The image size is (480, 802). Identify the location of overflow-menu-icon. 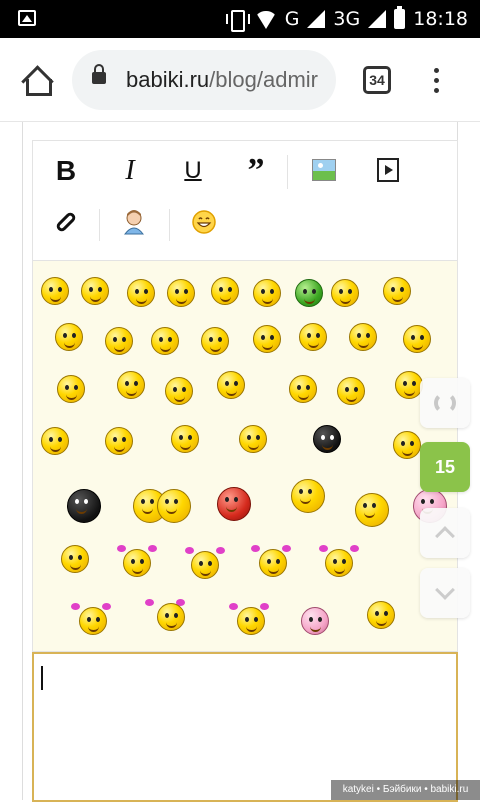
(436, 81).